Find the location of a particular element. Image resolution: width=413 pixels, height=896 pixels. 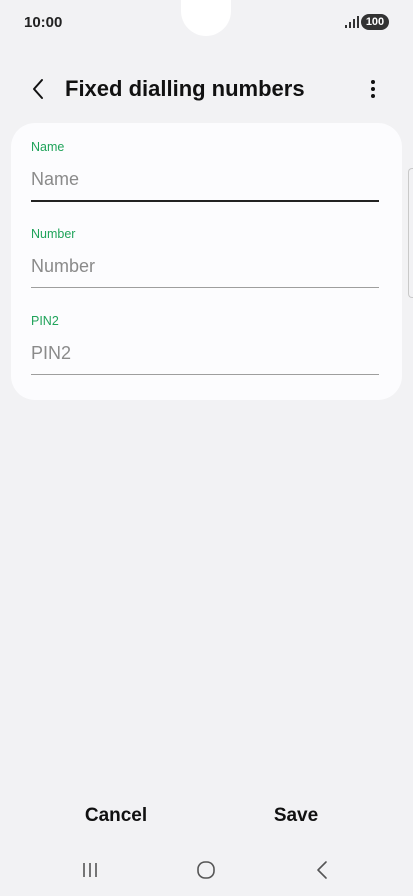

number-field: Number is located at coordinates (205, 257).